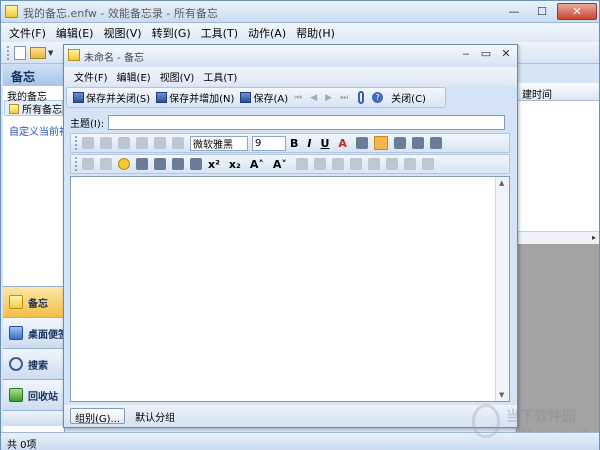 This screenshot has height=450, width=600. Describe the element at coordinates (355, 164) in the screenshot. I see `insert-row-icon` at that location.